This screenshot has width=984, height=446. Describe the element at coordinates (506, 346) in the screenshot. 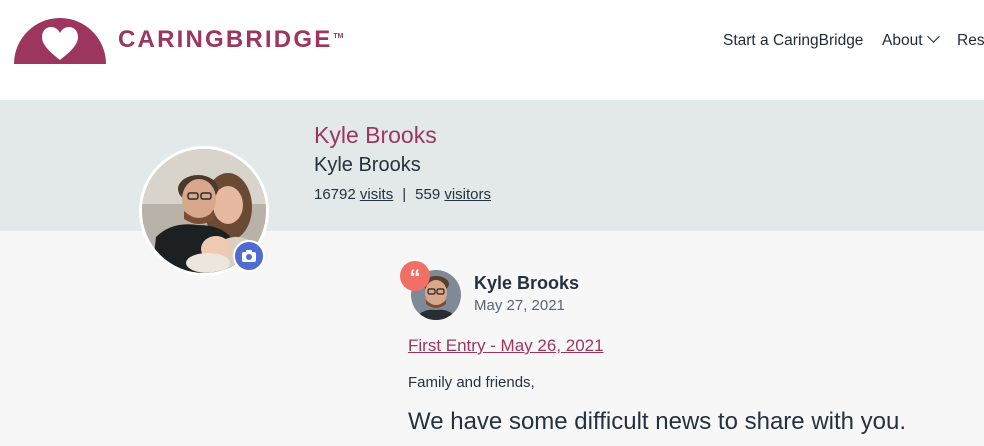

I see `entry-title-link: First Entry - May 26, 2021` at that location.